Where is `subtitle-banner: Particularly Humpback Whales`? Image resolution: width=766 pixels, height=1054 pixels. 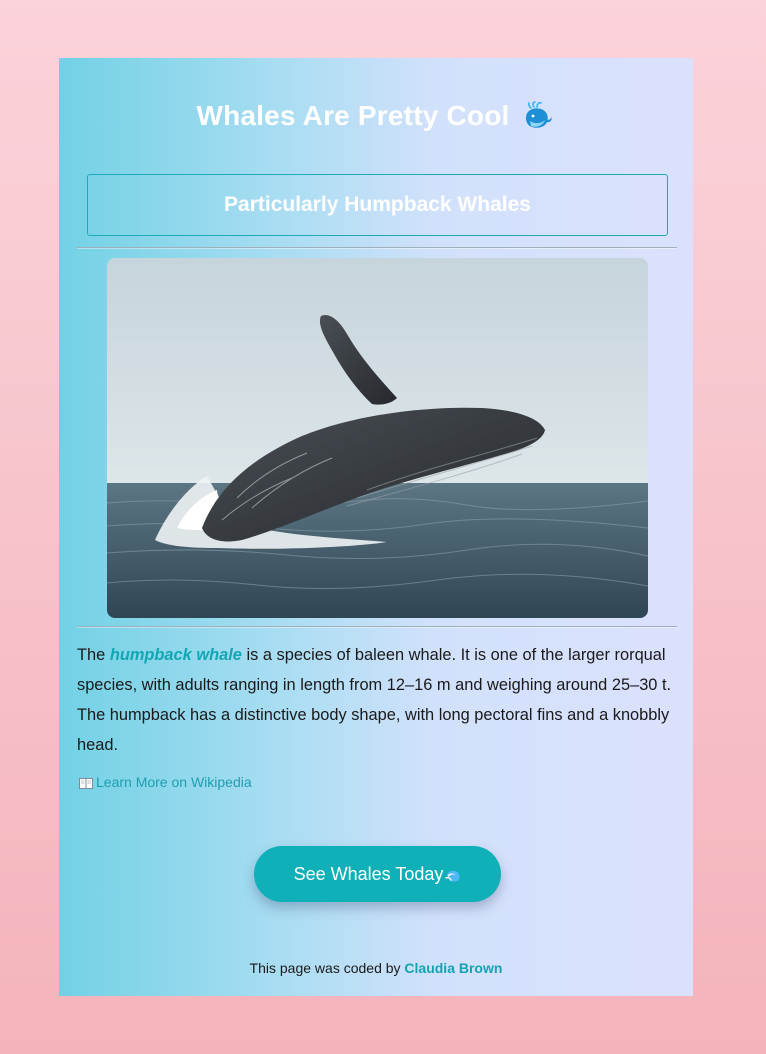 subtitle-banner: Particularly Humpback Whales is located at coordinates (377, 205).